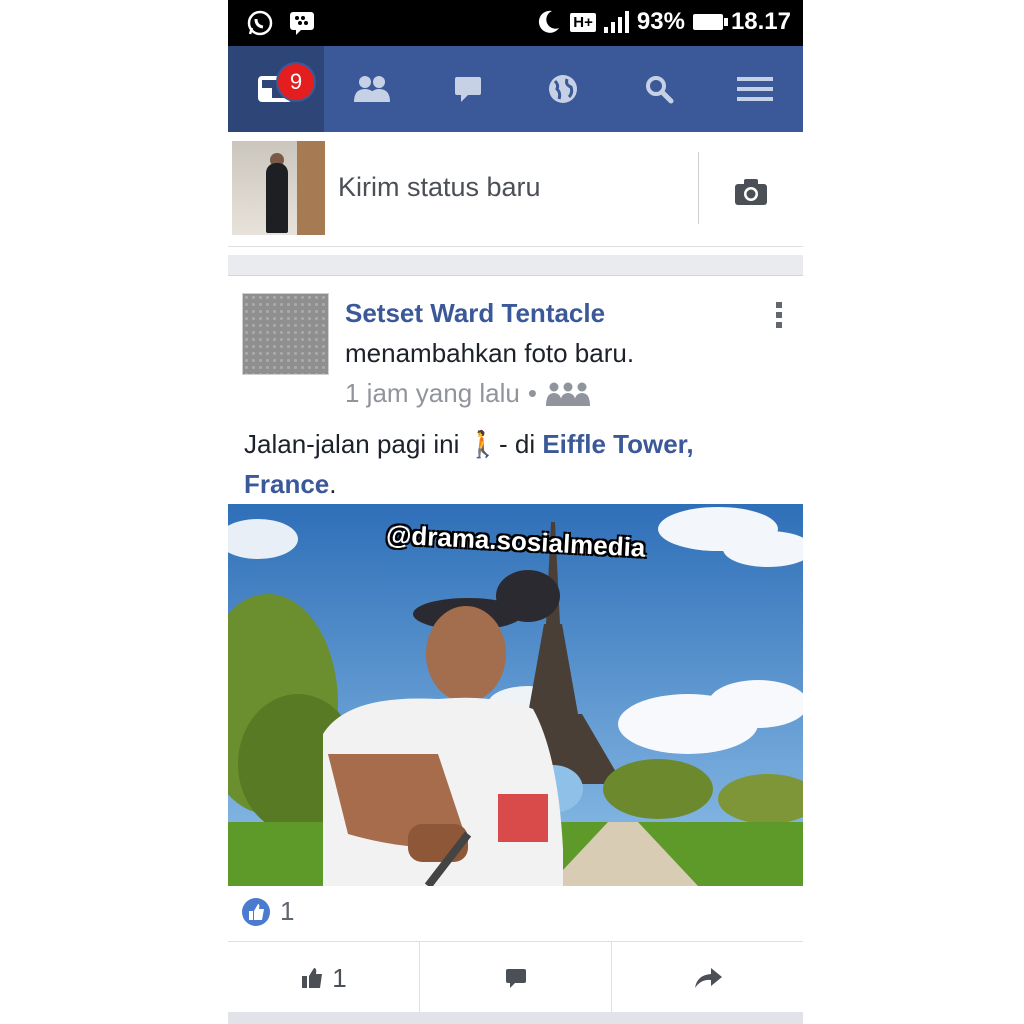  I want to click on tab-search, so click(659, 89).